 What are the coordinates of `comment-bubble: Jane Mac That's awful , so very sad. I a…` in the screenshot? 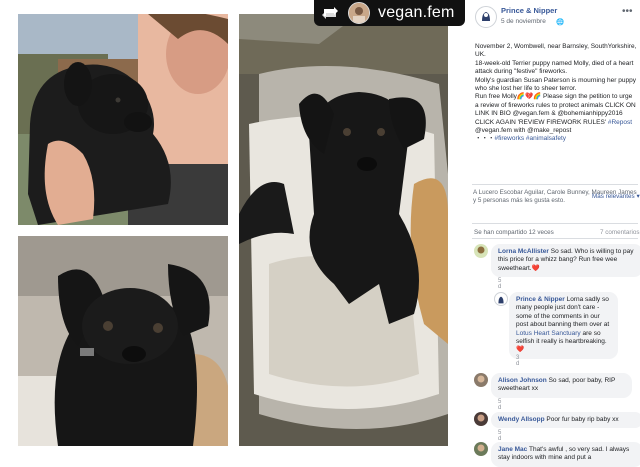 It's located at (565, 454).